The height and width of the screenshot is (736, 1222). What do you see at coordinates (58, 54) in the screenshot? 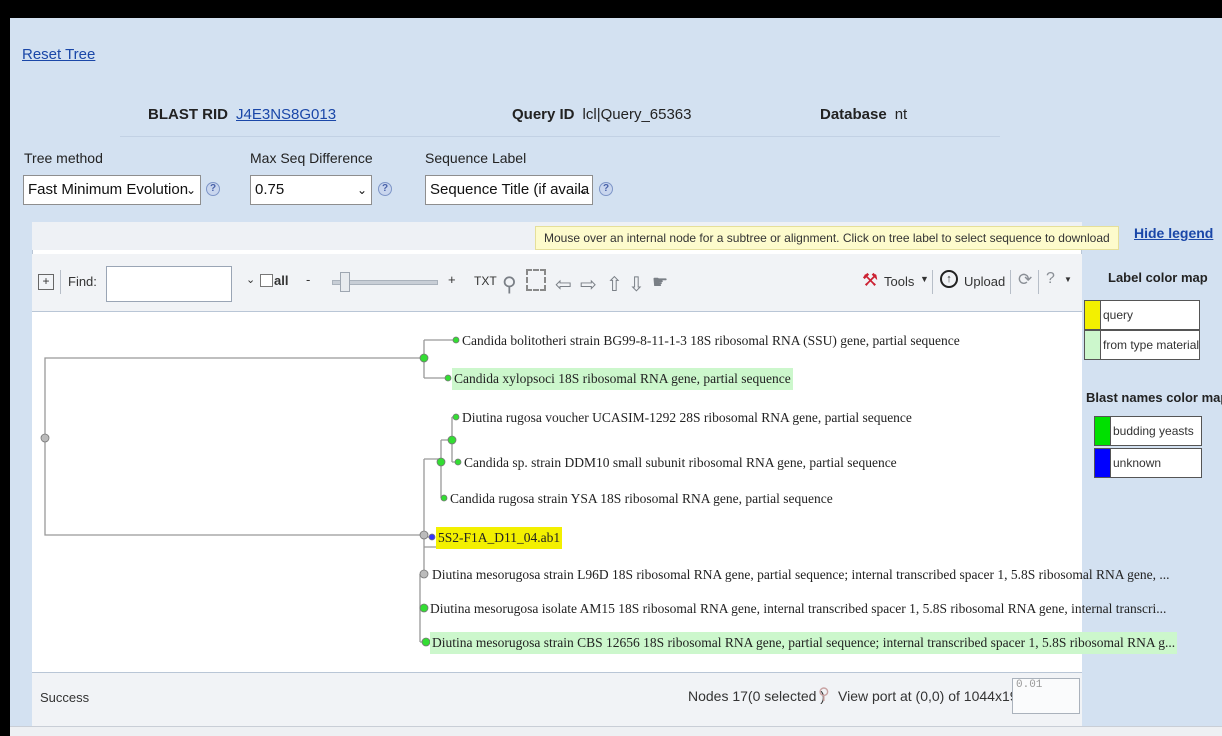
I see `reset-tree-link: Reset Tree` at bounding box center [58, 54].